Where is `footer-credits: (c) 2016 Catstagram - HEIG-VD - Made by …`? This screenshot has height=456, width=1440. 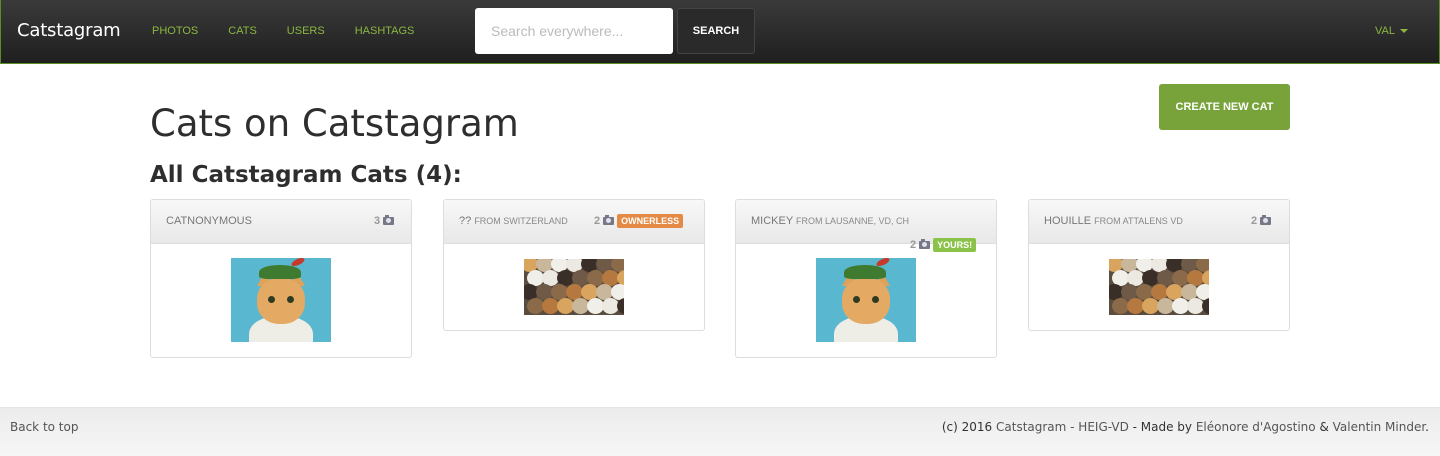
footer-credits: (c) 2016 Catstagram - HEIG-VD - Made by … is located at coordinates (1185, 427).